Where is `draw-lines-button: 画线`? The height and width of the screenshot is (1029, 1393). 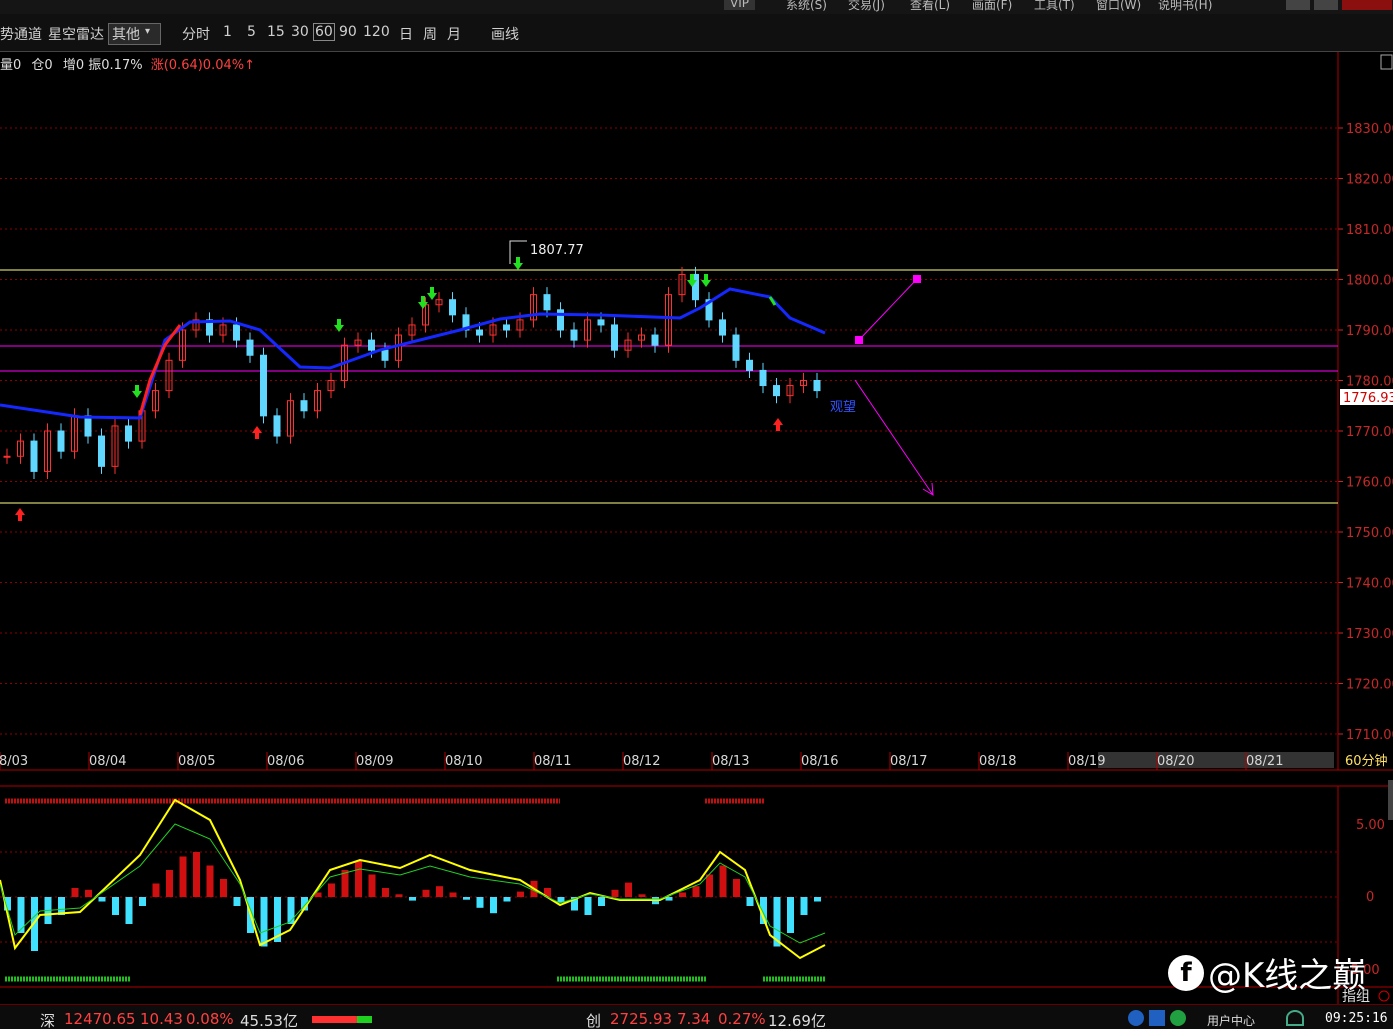
draw-lines-button: 画线 is located at coordinates (505, 34).